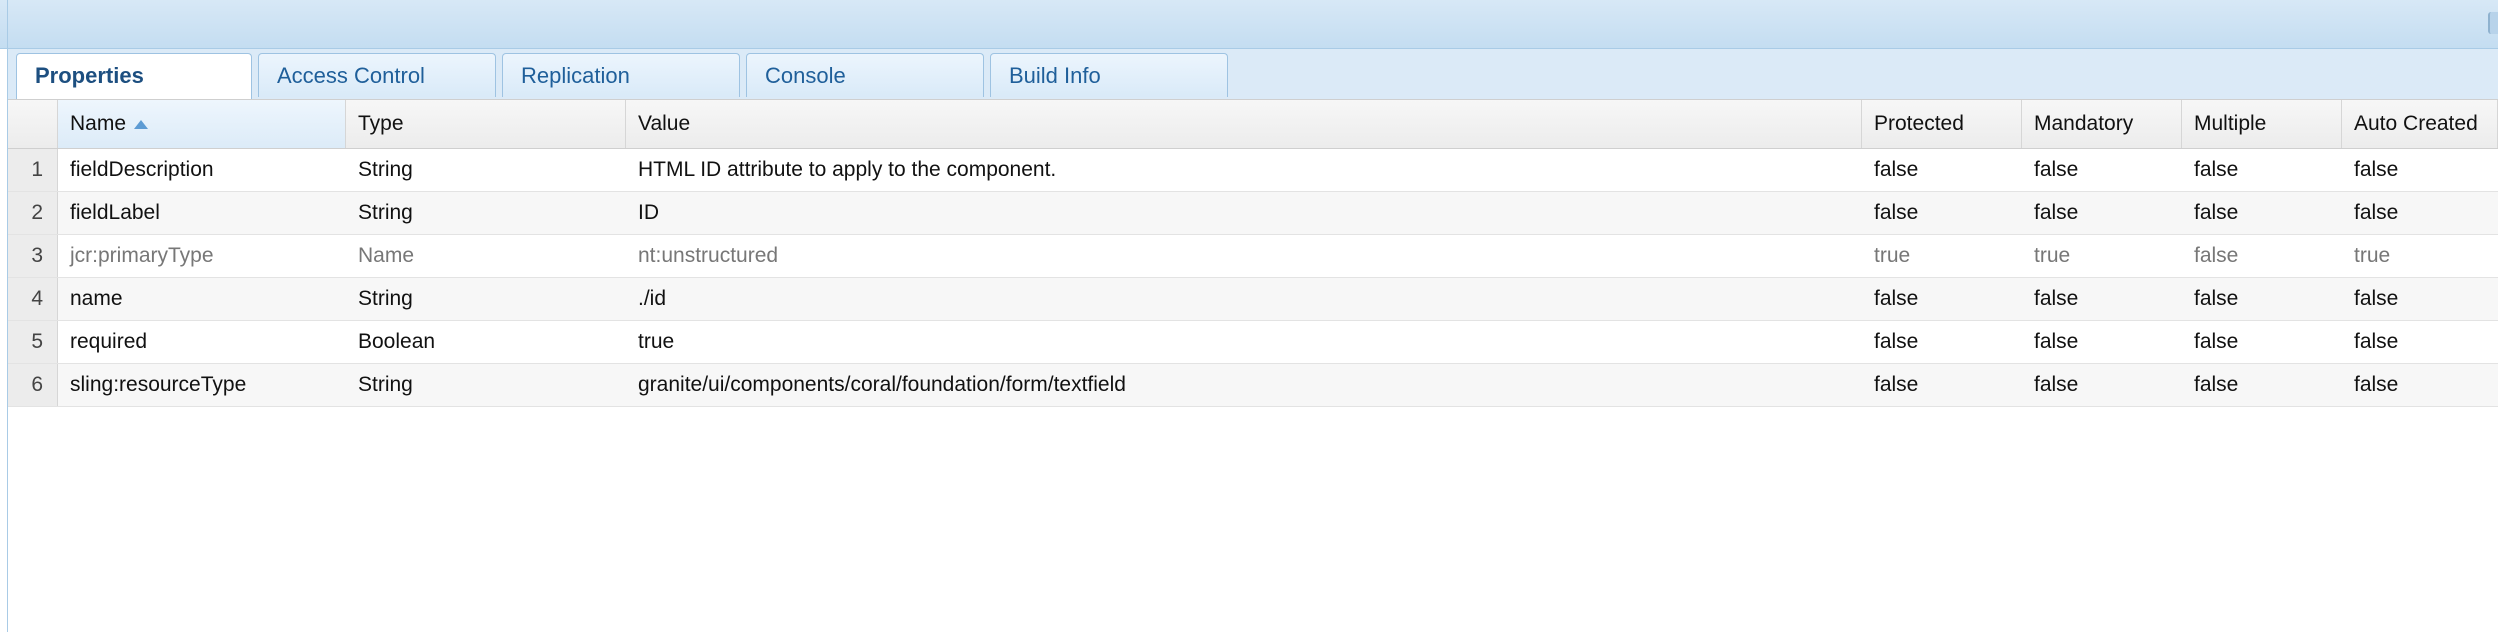 This screenshot has width=2498, height=632. I want to click on column-header-mandatory: Mandatory, so click(2102, 124).